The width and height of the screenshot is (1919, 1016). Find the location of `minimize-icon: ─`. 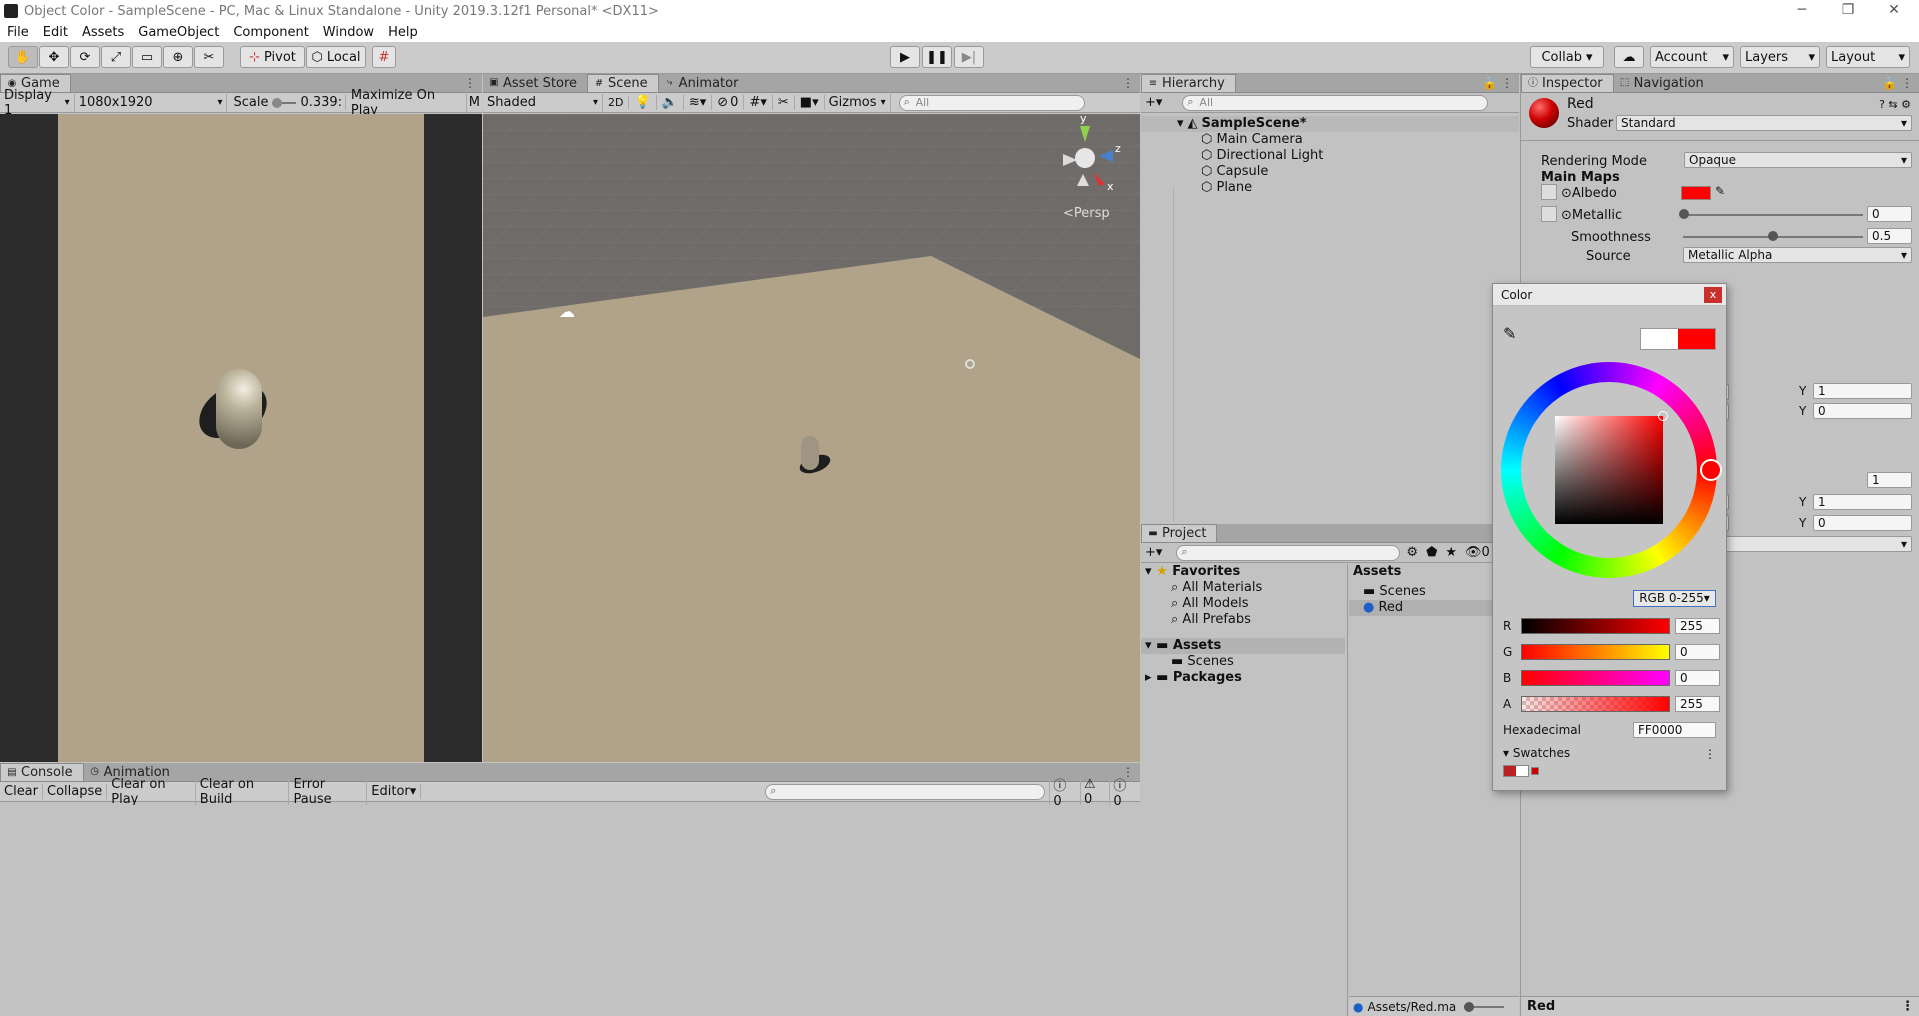

minimize-icon: ─ is located at coordinates (1802, 10).